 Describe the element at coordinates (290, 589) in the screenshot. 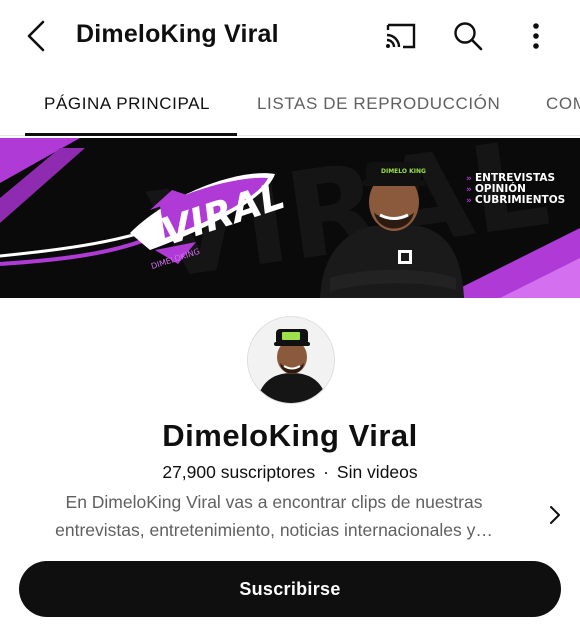

I see `subscribe-button: Suscribirse` at that location.